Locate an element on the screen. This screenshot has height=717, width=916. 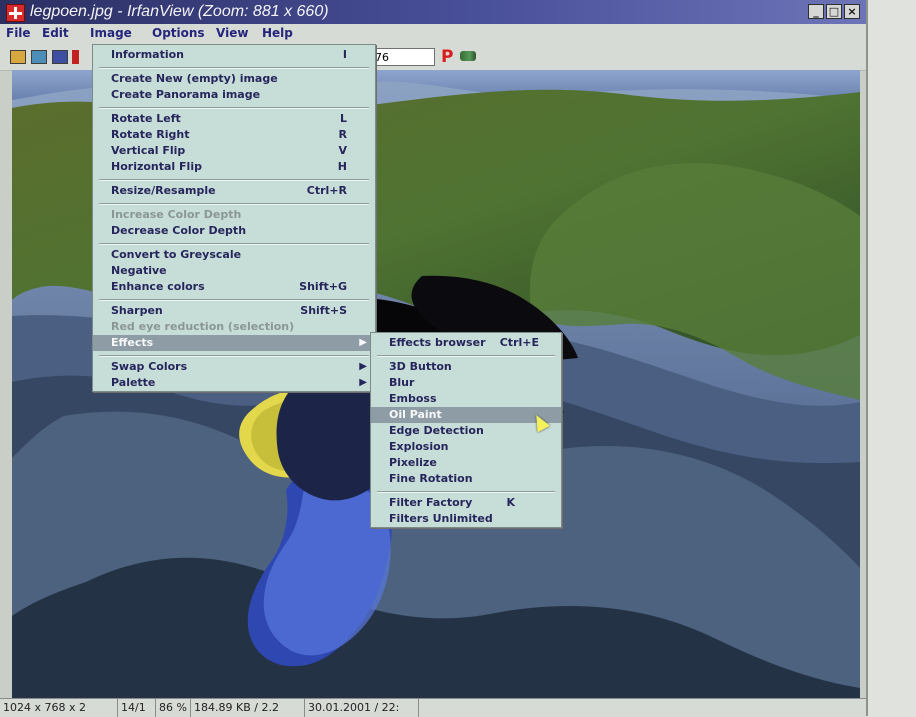
effects-fine-rotation-item: Fine Rotation is located at coordinates (466, 479).